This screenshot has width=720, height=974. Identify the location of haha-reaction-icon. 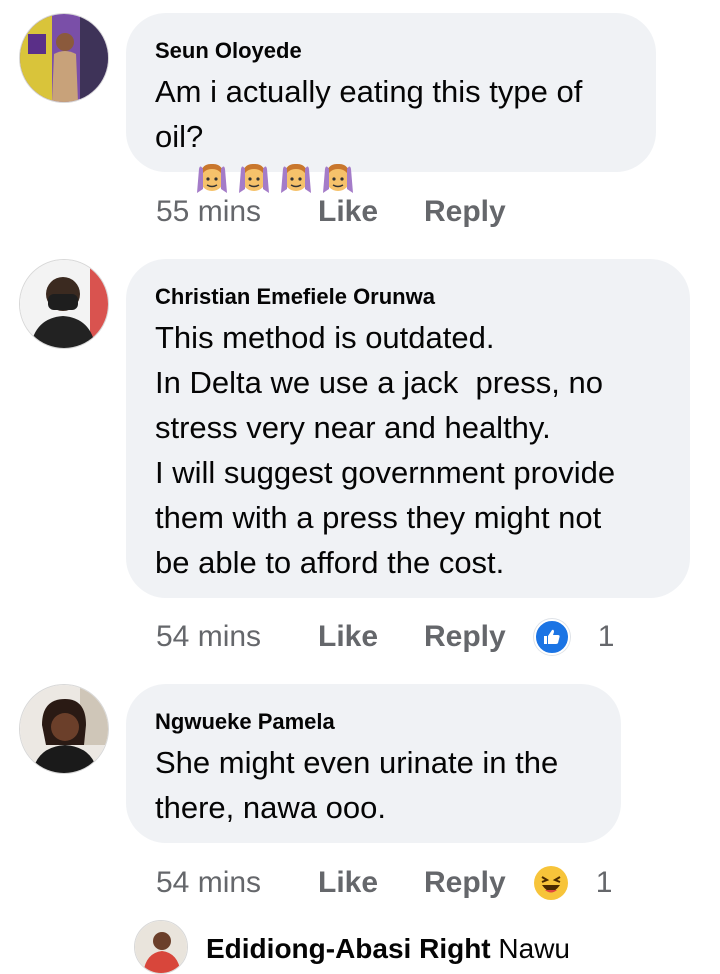
(550, 883).